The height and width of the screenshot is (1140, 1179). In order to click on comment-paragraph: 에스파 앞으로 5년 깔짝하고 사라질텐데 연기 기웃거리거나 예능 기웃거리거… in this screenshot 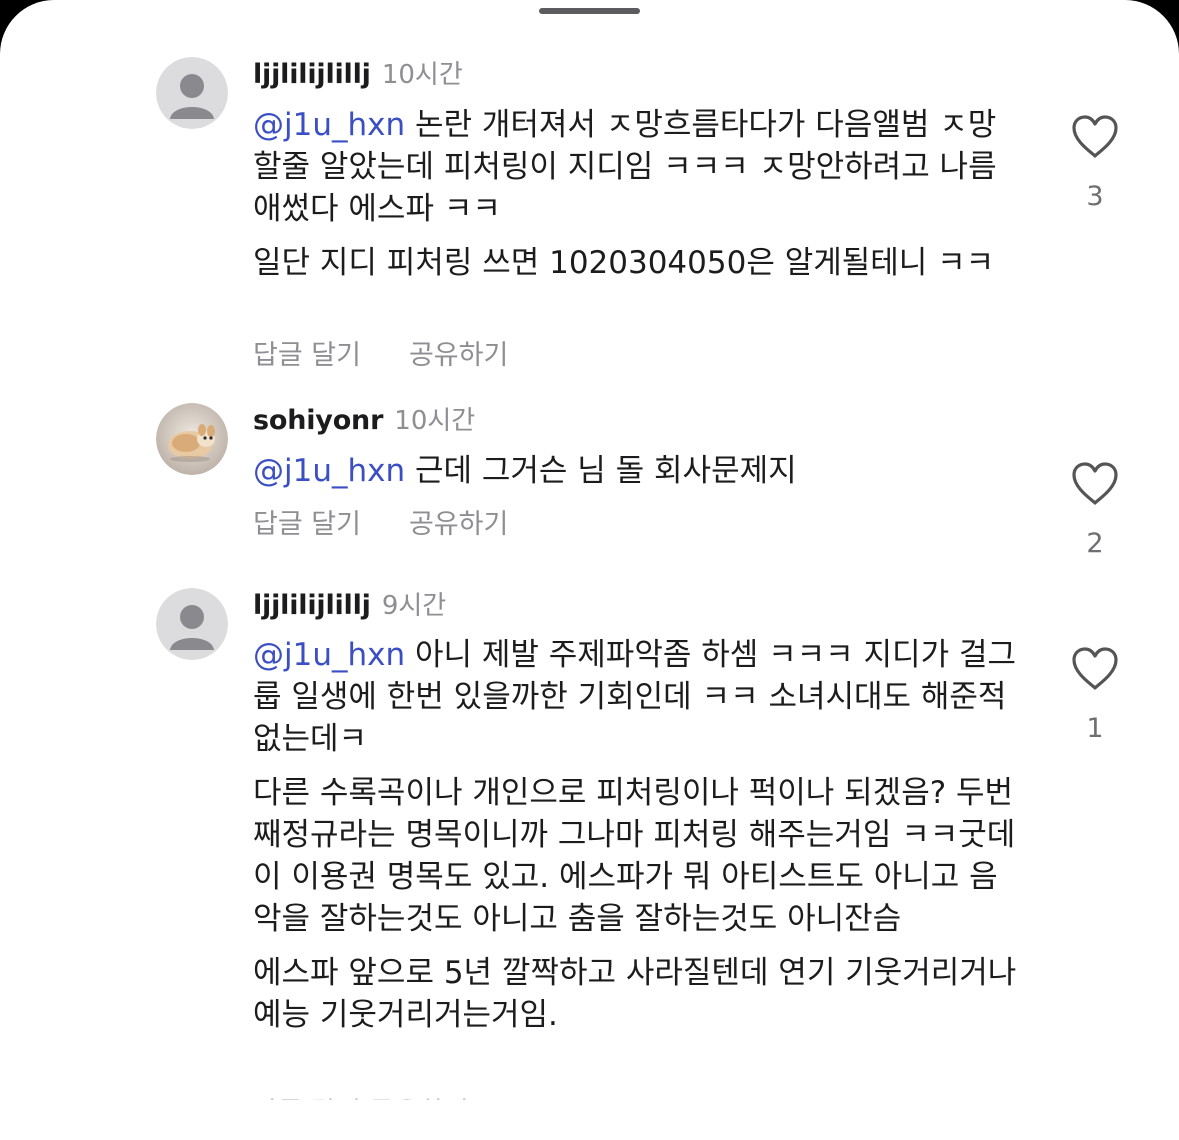, I will do `click(635, 994)`.